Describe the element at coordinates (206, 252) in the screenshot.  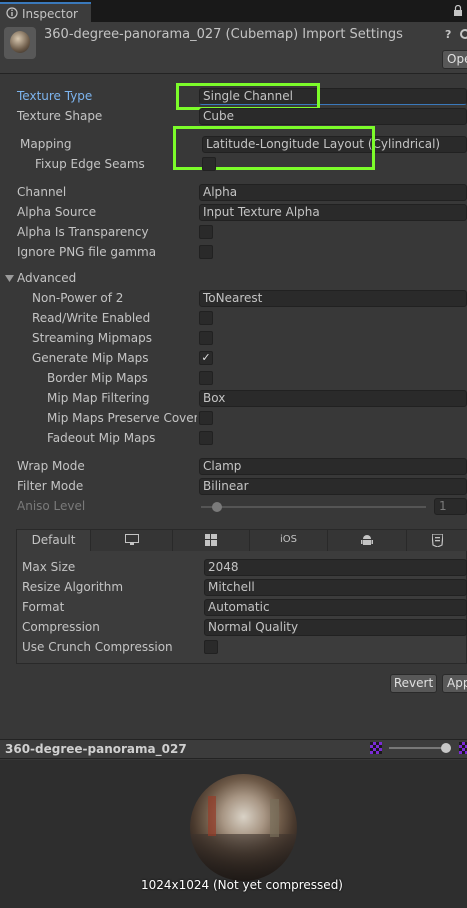
I see `ignore-png-gamma-checkbox` at that location.